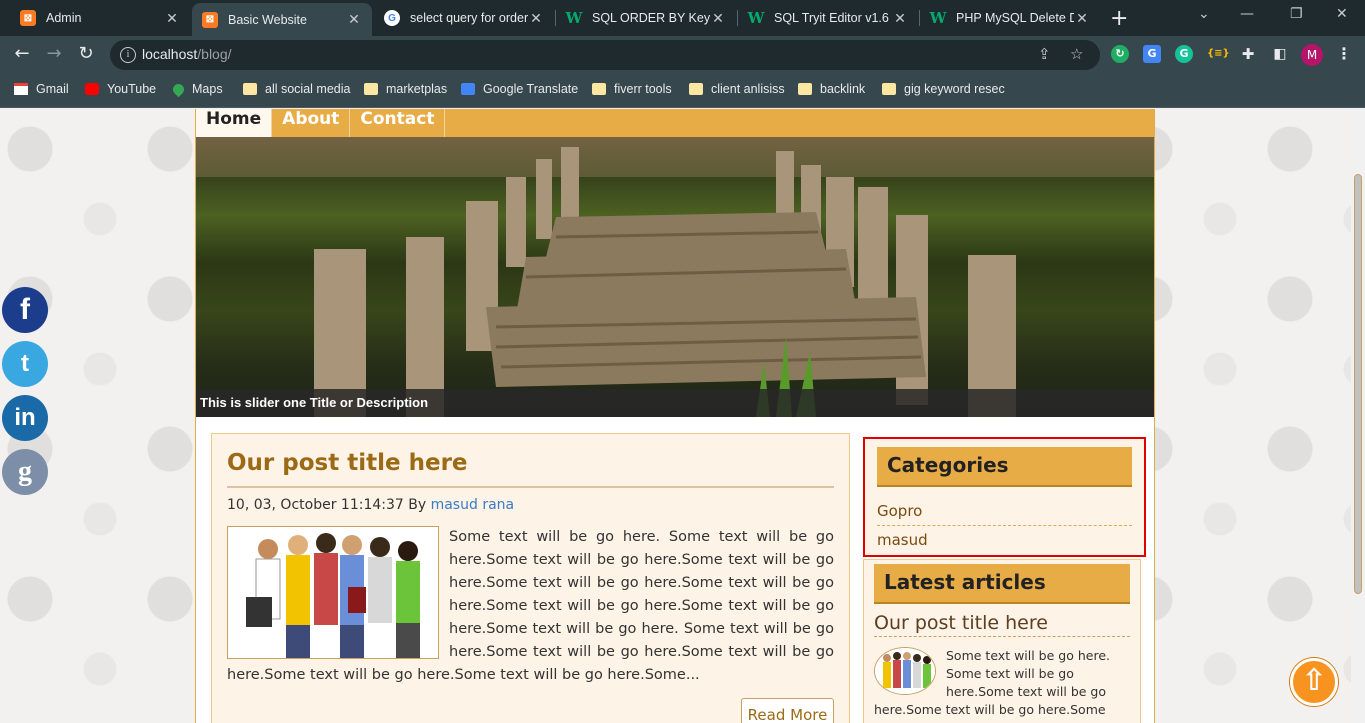  What do you see at coordinates (92, 89) in the screenshot?
I see `youtube-icon` at bounding box center [92, 89].